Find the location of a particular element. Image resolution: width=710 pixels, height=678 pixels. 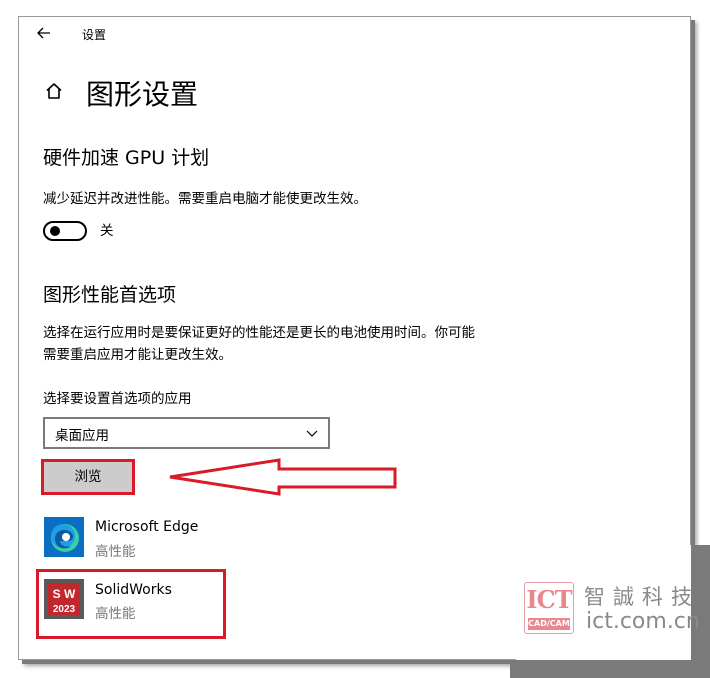

window-title: 设置 is located at coordinates (94, 35).